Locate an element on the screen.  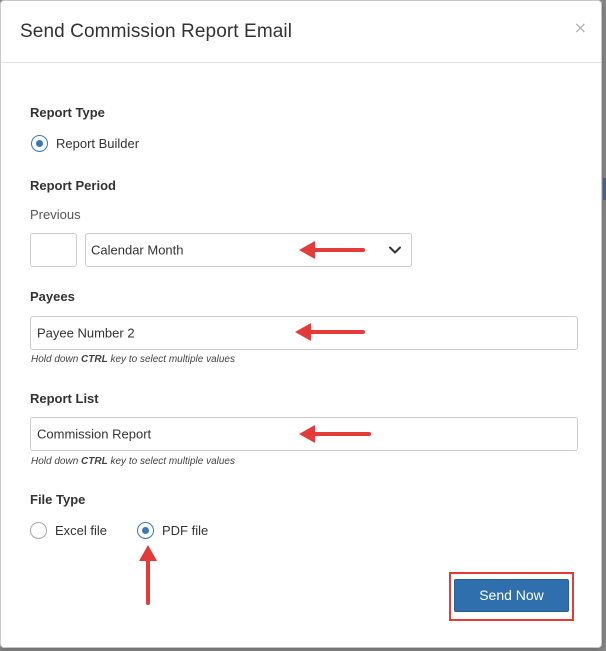
dialog-title: Send Commission Report Email is located at coordinates (156, 31).